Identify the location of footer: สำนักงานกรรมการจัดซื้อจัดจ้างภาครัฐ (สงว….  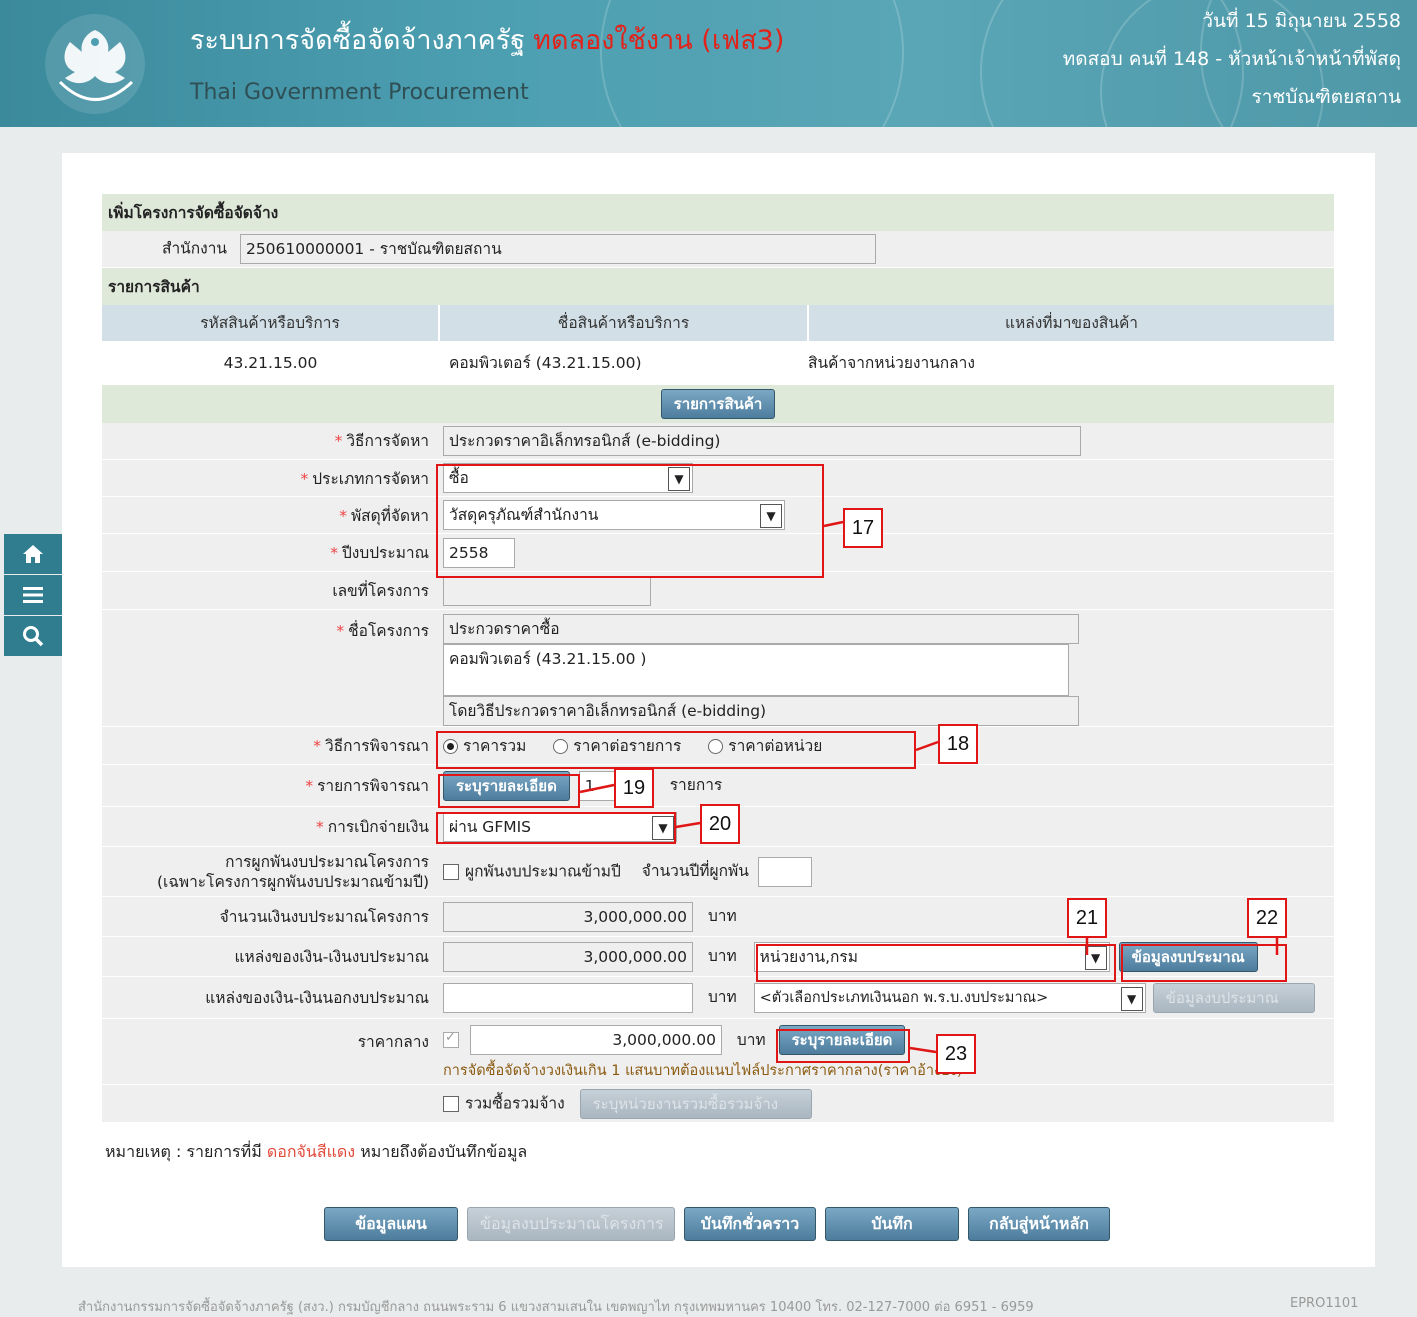
(728, 1306).